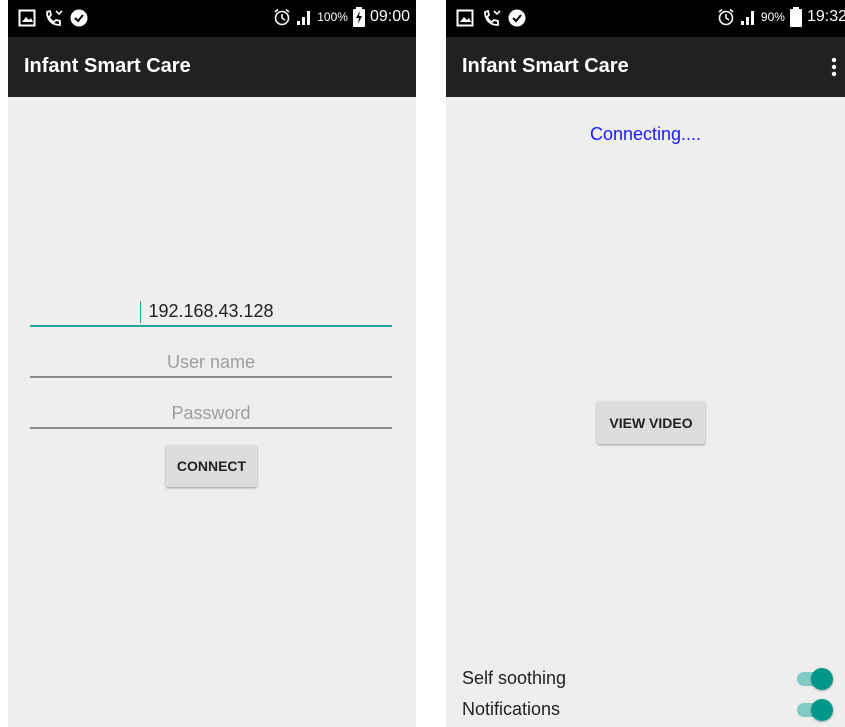 This screenshot has width=845, height=727. What do you see at coordinates (212, 18) in the screenshot?
I see `status-bar: 100% 09:00` at bounding box center [212, 18].